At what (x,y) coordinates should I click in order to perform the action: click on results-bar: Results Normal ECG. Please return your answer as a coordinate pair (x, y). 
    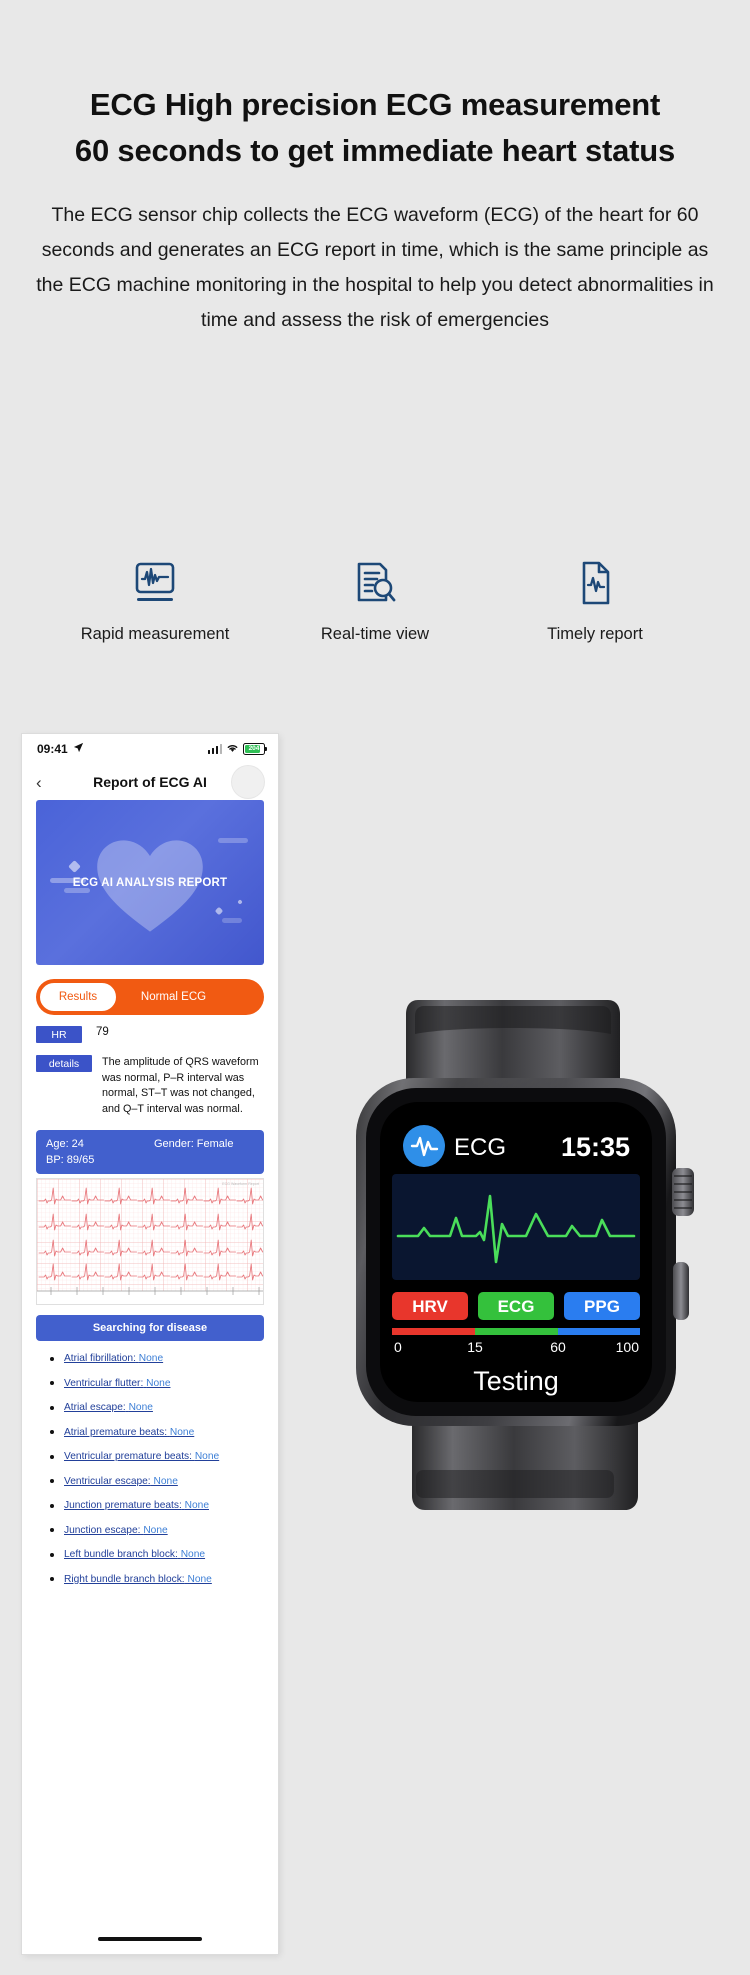
    Looking at the image, I should click on (150, 997).